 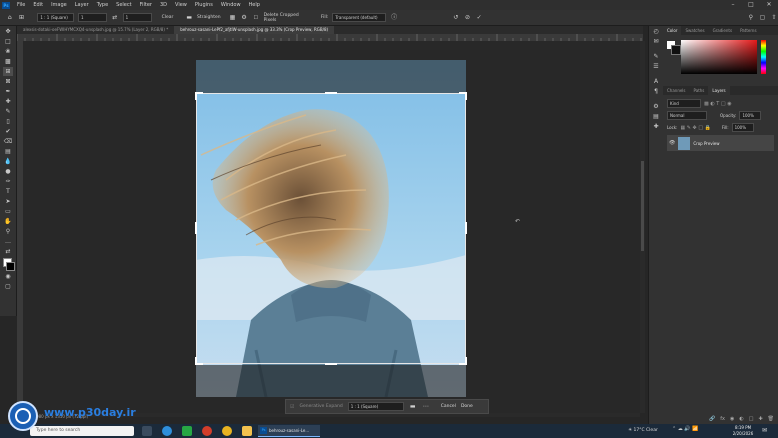 What do you see at coordinates (21, 5) in the screenshot?
I see `menu-file: File` at bounding box center [21, 5].